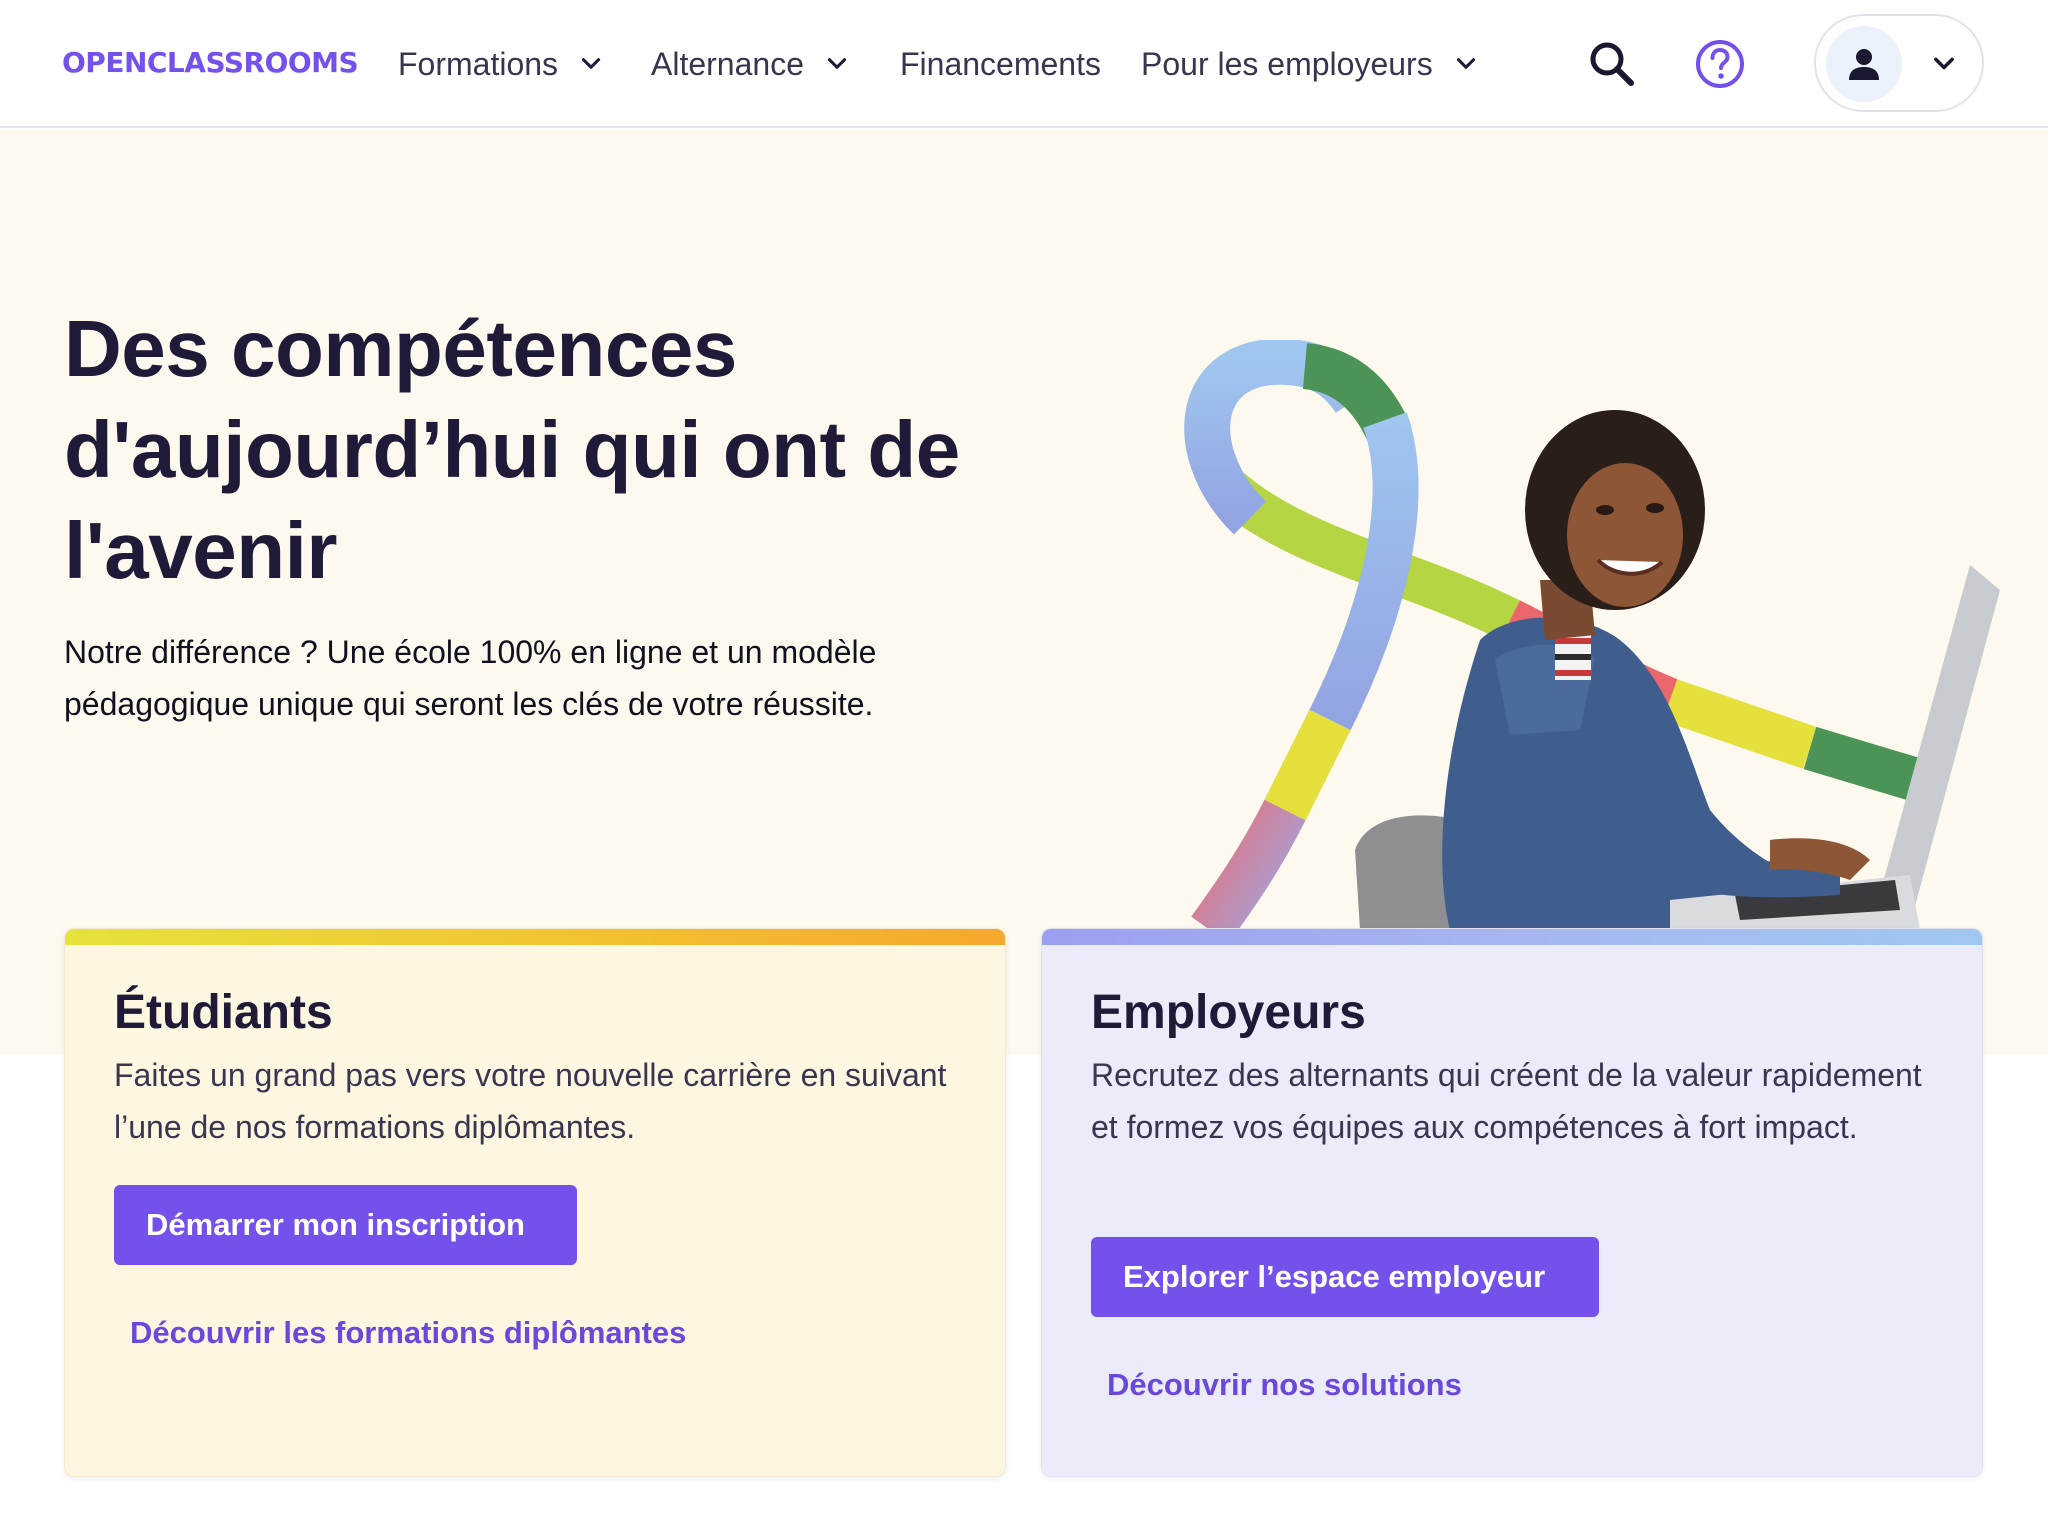  I want to click on search-icon, so click(1612, 64).